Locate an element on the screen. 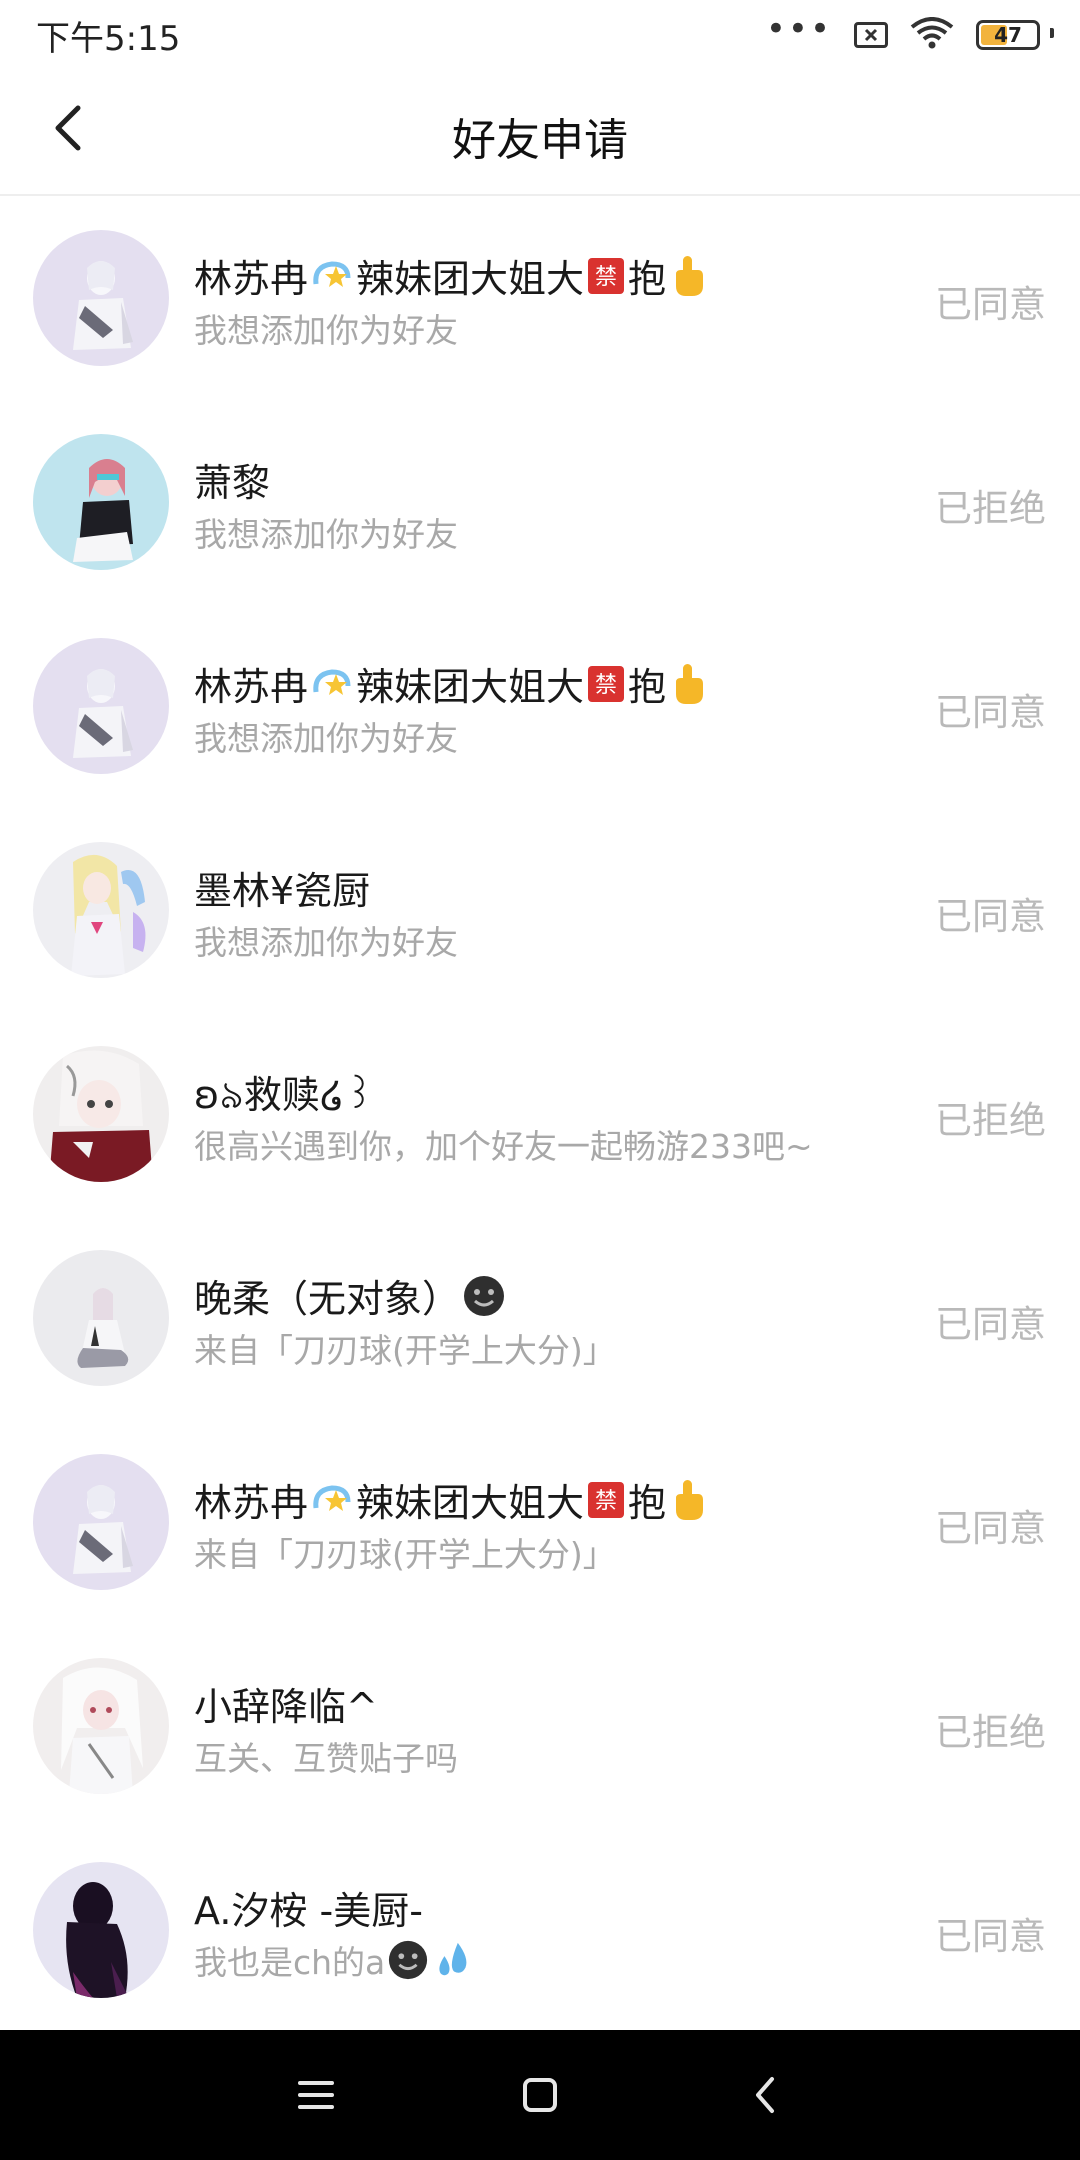 This screenshot has height=2160, width=1080. list-item: ʚ৯救赎໒꒱ 很高兴遇到你，加个好友一起畅游233吧~ 已拒绝 is located at coordinates (540, 1114).